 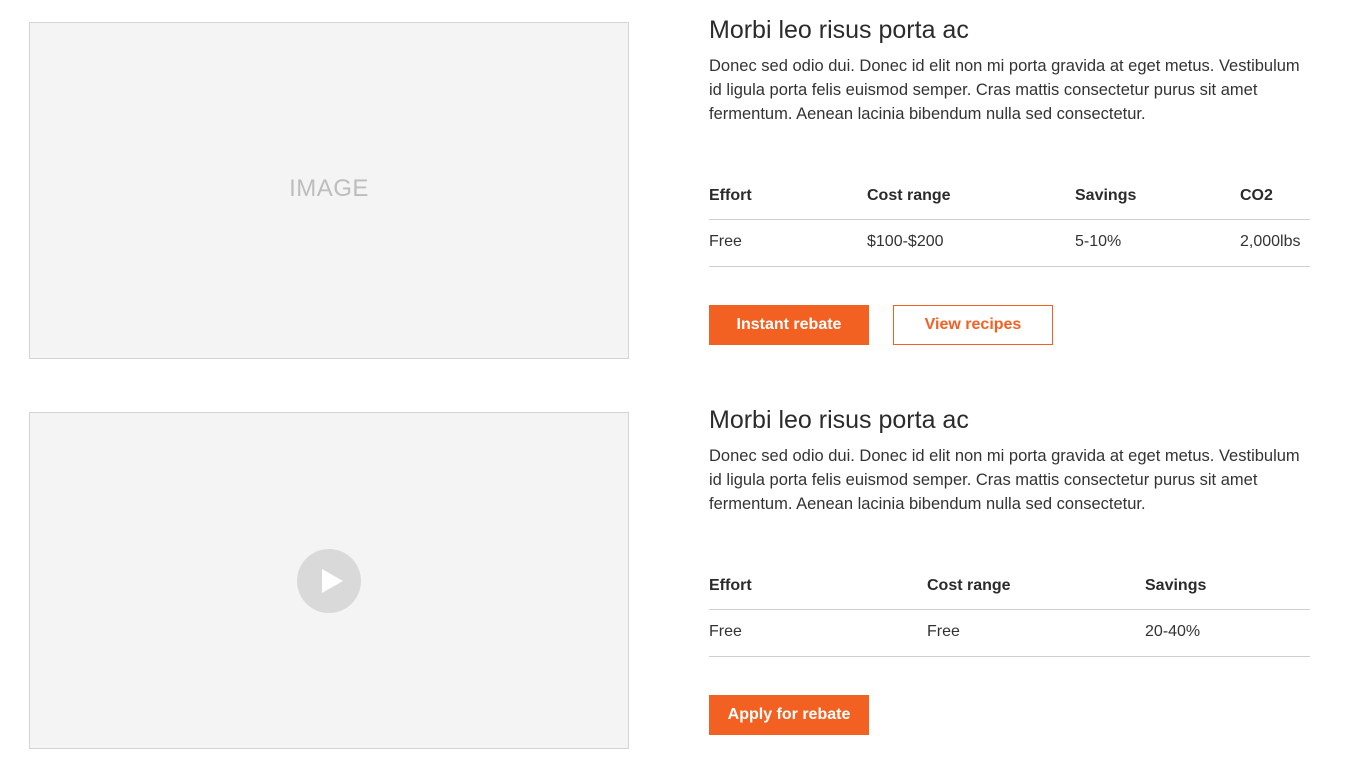 I want to click on table-row: Free Free 20-40%, so click(x=1009, y=633).